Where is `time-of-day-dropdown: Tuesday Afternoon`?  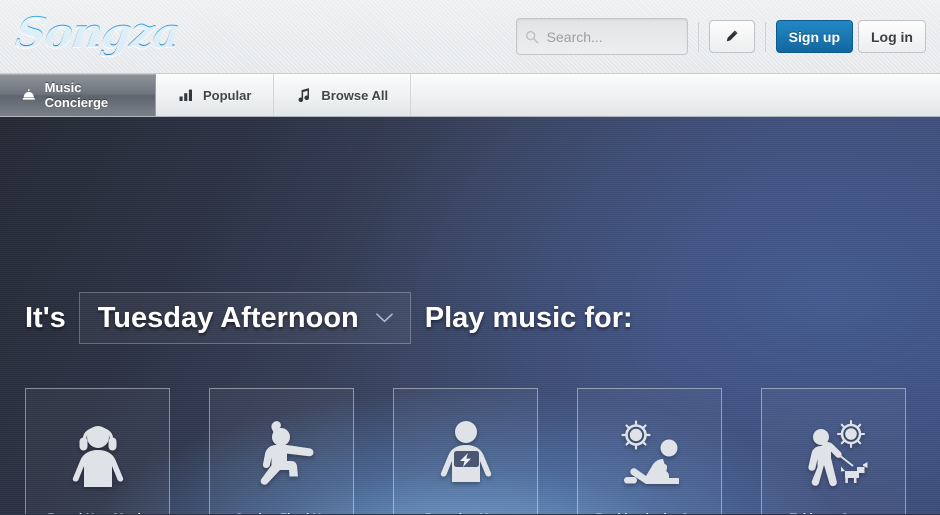 time-of-day-dropdown: Tuesday Afternoon is located at coordinates (244, 318).